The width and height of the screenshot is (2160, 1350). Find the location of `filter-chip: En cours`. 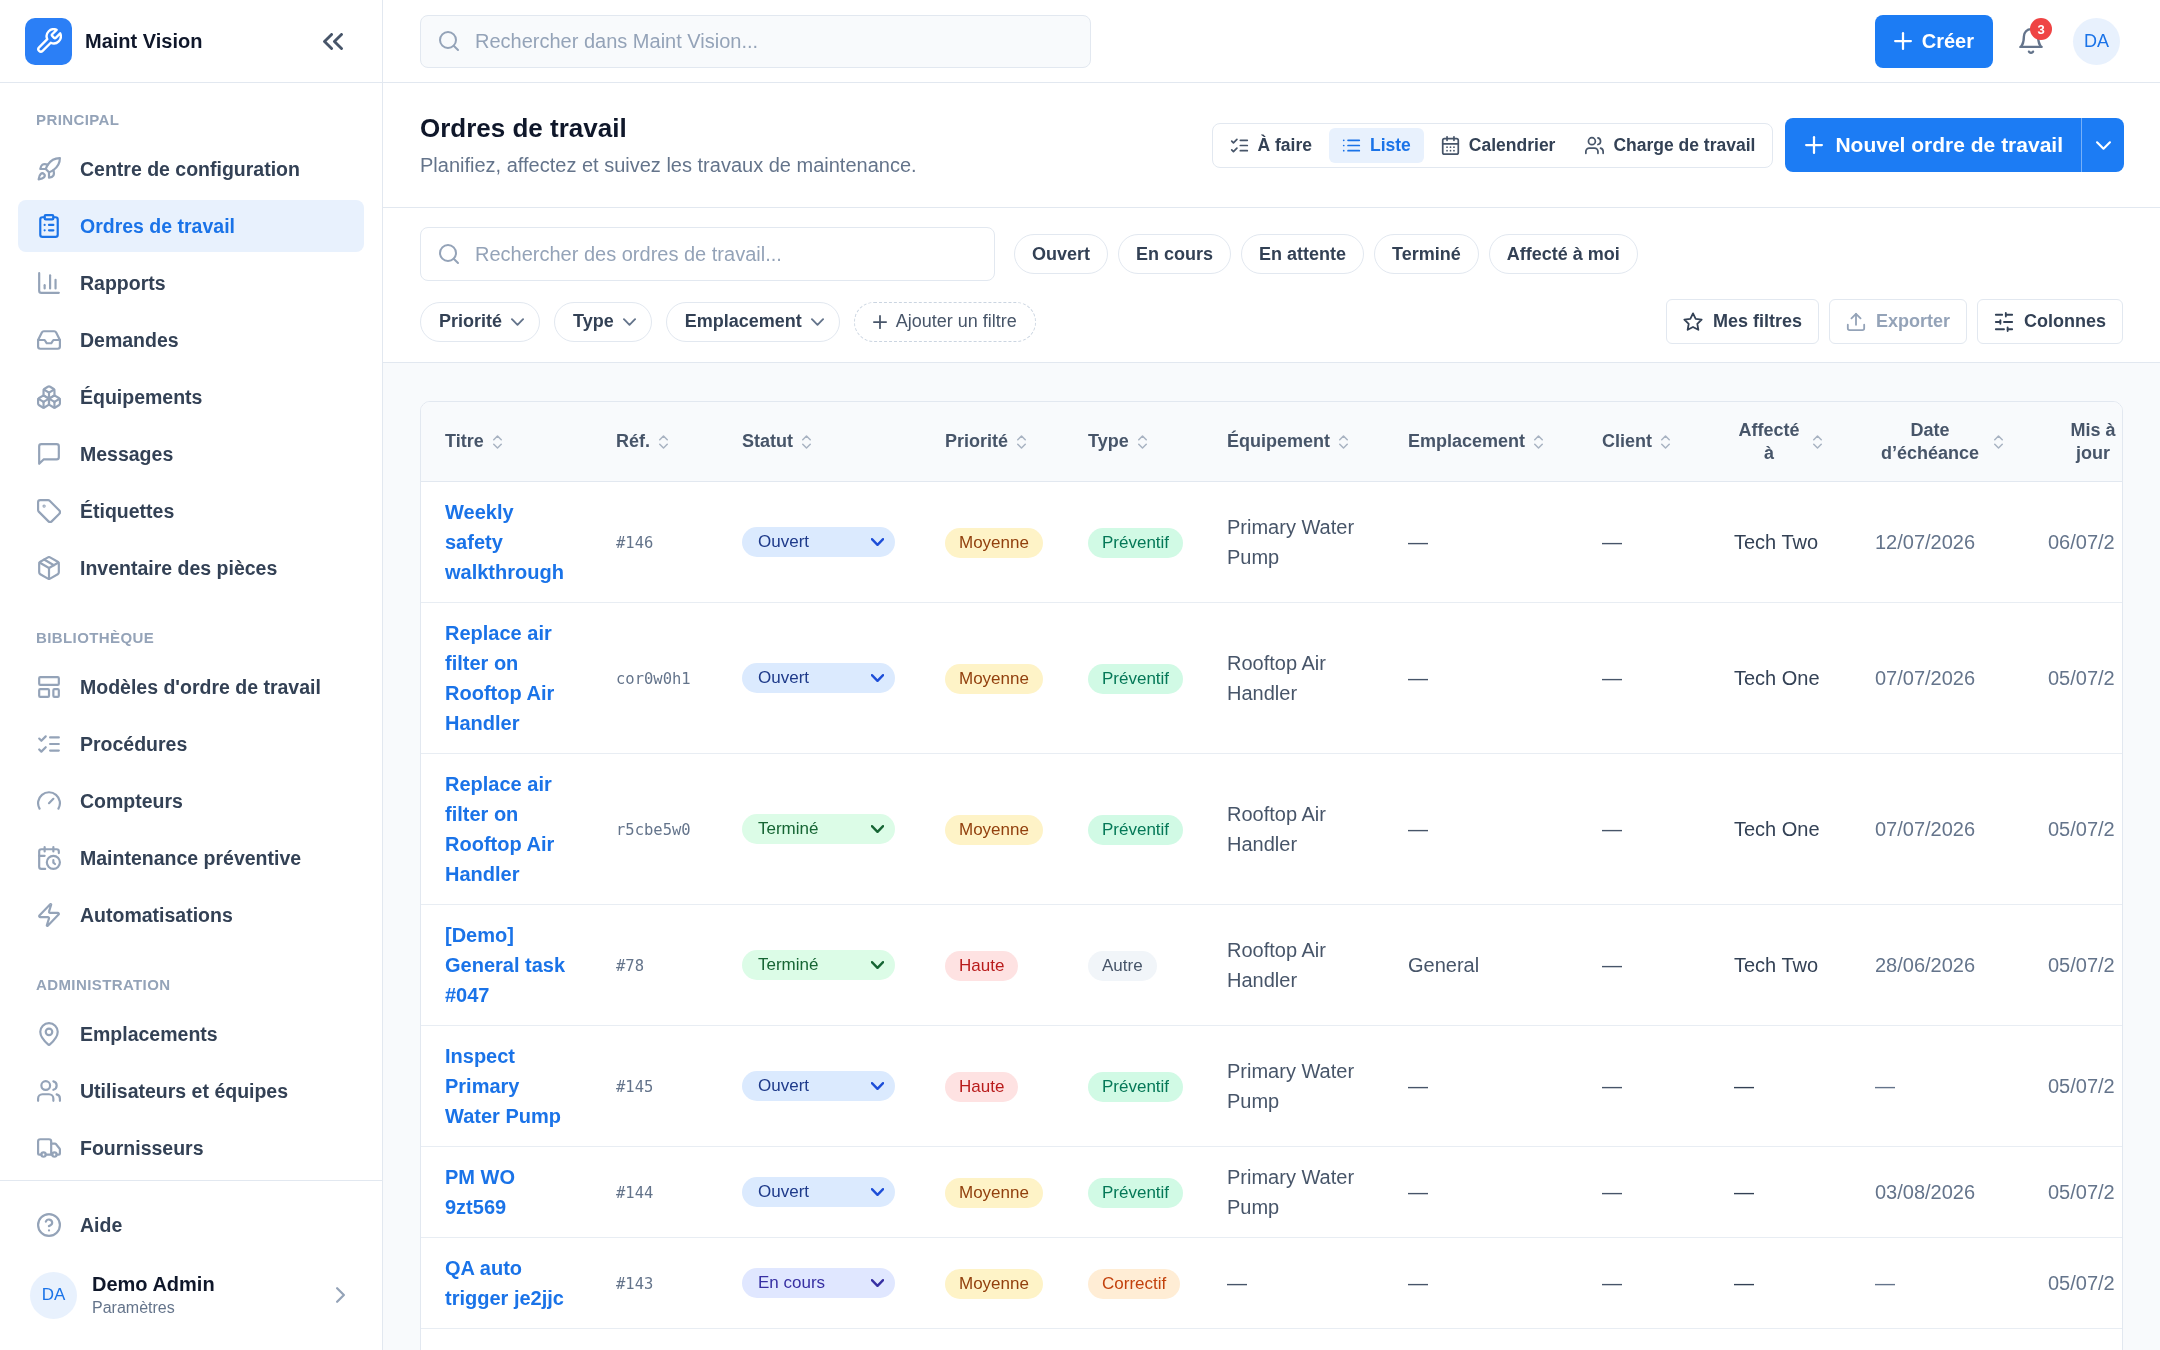

filter-chip: En cours is located at coordinates (1175, 254).